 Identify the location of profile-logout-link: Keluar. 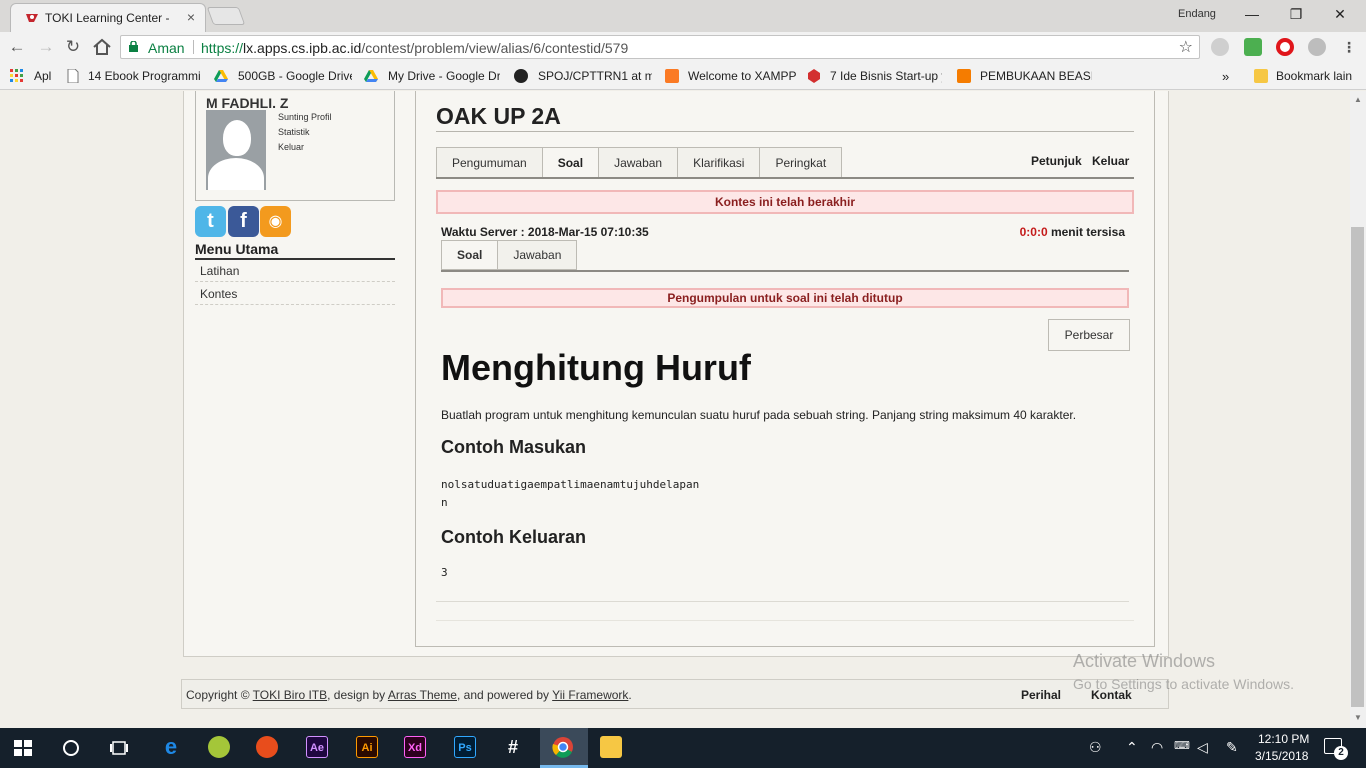
(291, 147).